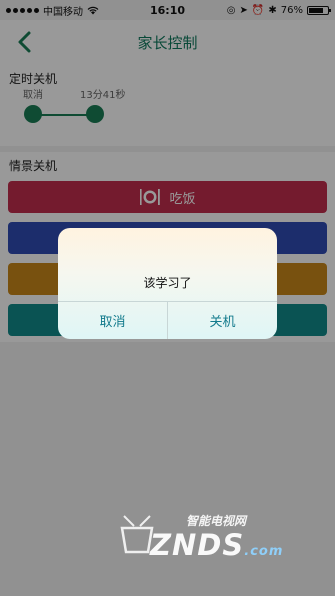 The image size is (335, 596). I want to click on dialog-shutdown-button: 关机, so click(222, 320).